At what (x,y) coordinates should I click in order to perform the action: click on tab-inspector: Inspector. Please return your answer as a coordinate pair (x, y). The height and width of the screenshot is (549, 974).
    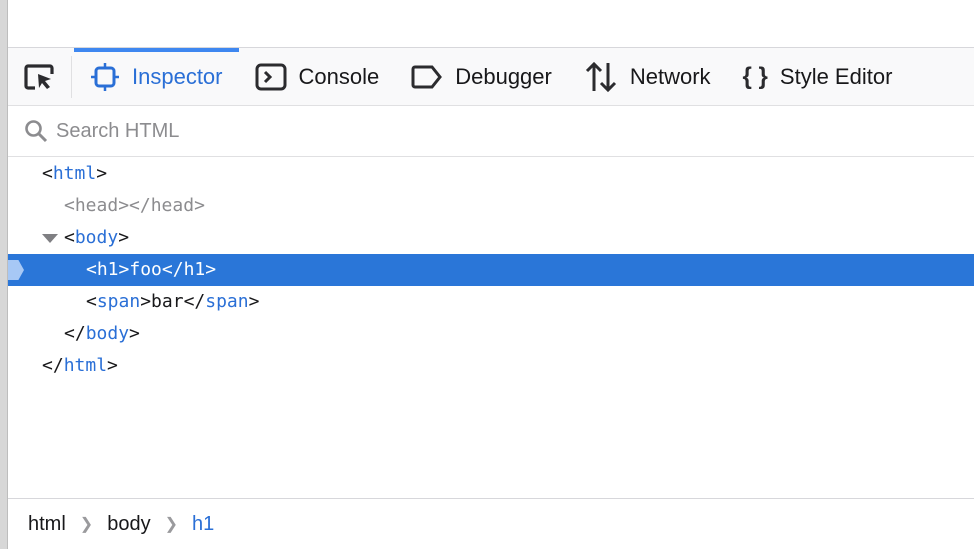
    Looking at the image, I should click on (156, 76).